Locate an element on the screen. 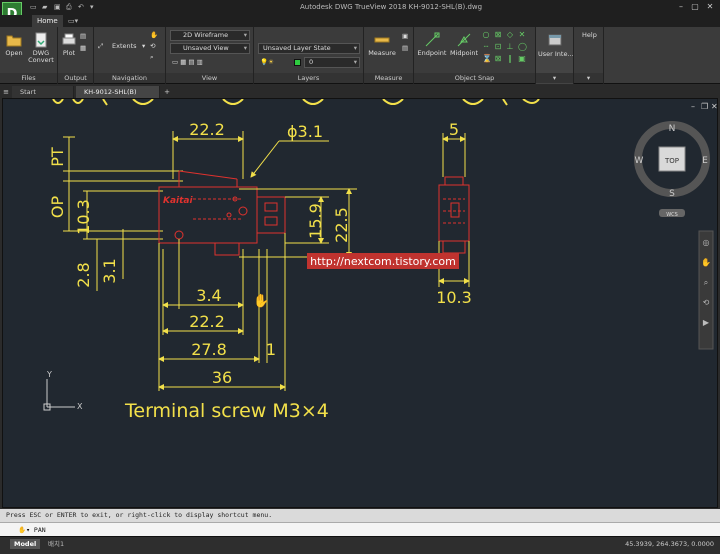 Image resolution: width=720 pixels, height=554 pixels. nav-pan-icon: ✋ is located at coordinates (706, 262).